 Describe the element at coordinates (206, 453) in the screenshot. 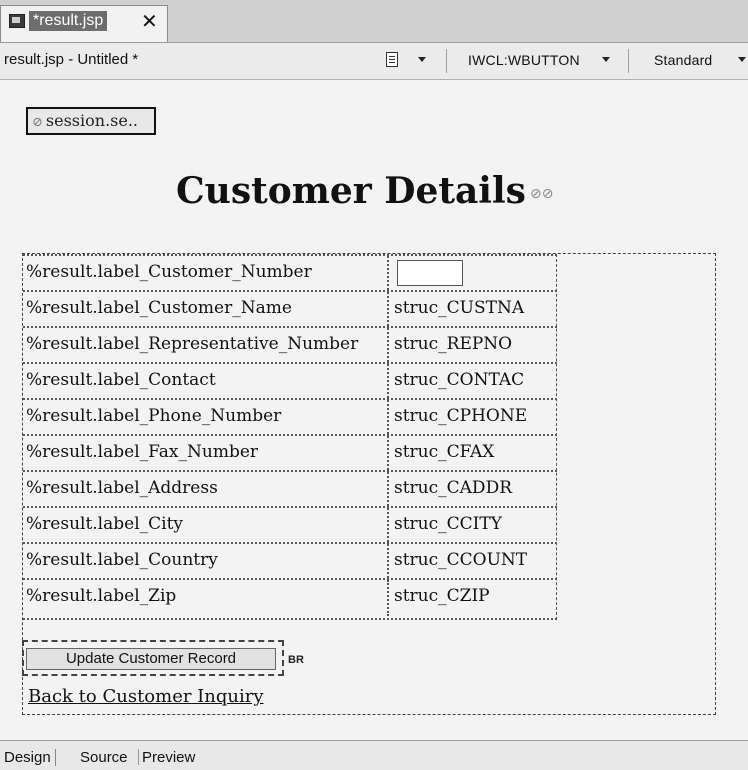

I see `row-label: %result.label_Fax_Number` at that location.